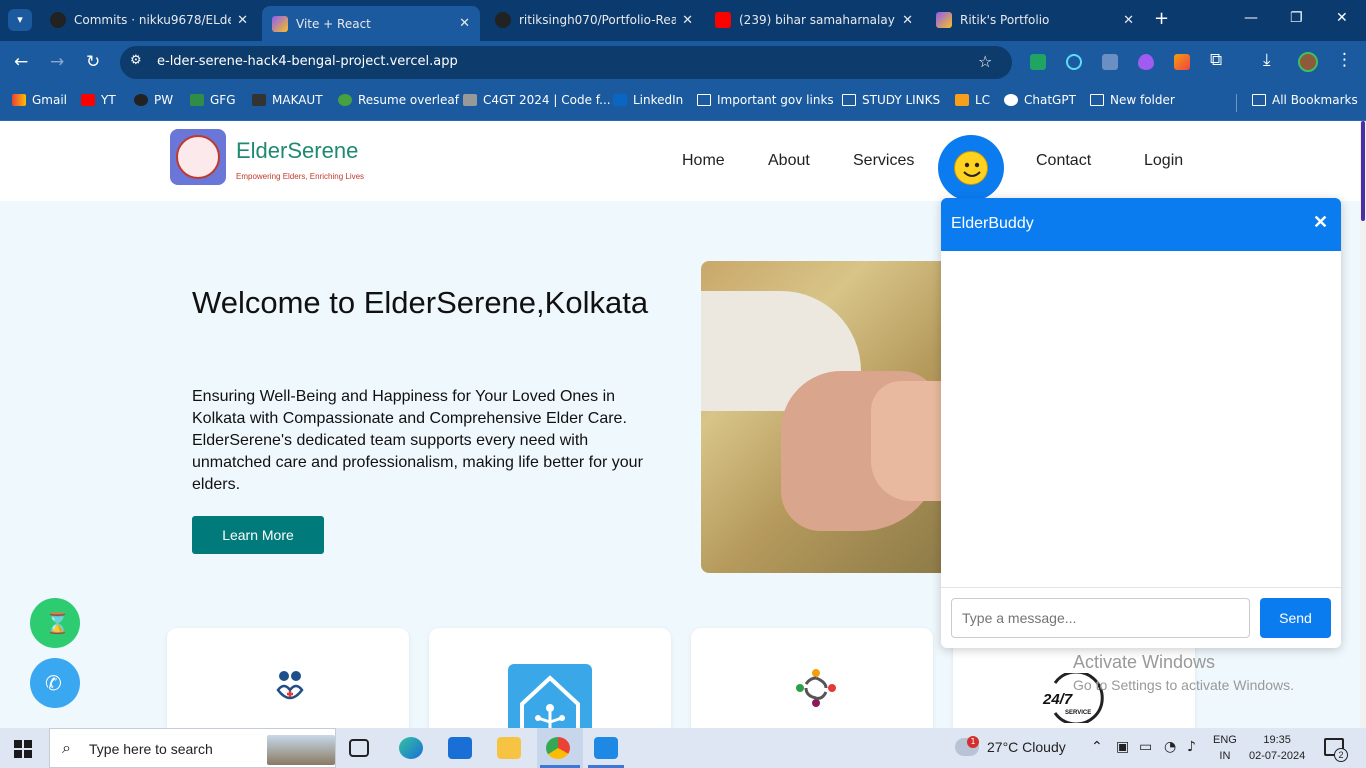 The height and width of the screenshot is (768, 1366). What do you see at coordinates (1216, 60) in the screenshot?
I see `extensions-puzzle-icon: ⧉` at bounding box center [1216, 60].